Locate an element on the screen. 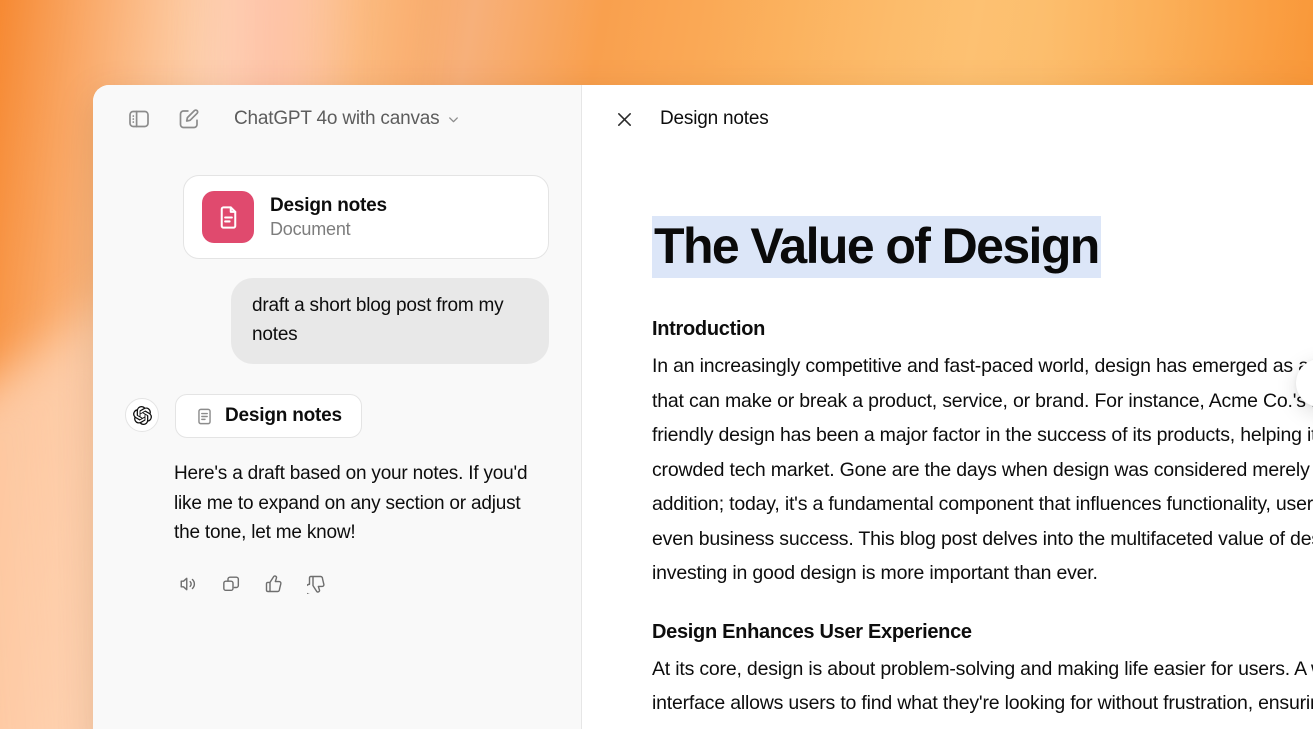 This screenshot has height=729, width=1313. attachment-subtitle: Document is located at coordinates (310, 228).